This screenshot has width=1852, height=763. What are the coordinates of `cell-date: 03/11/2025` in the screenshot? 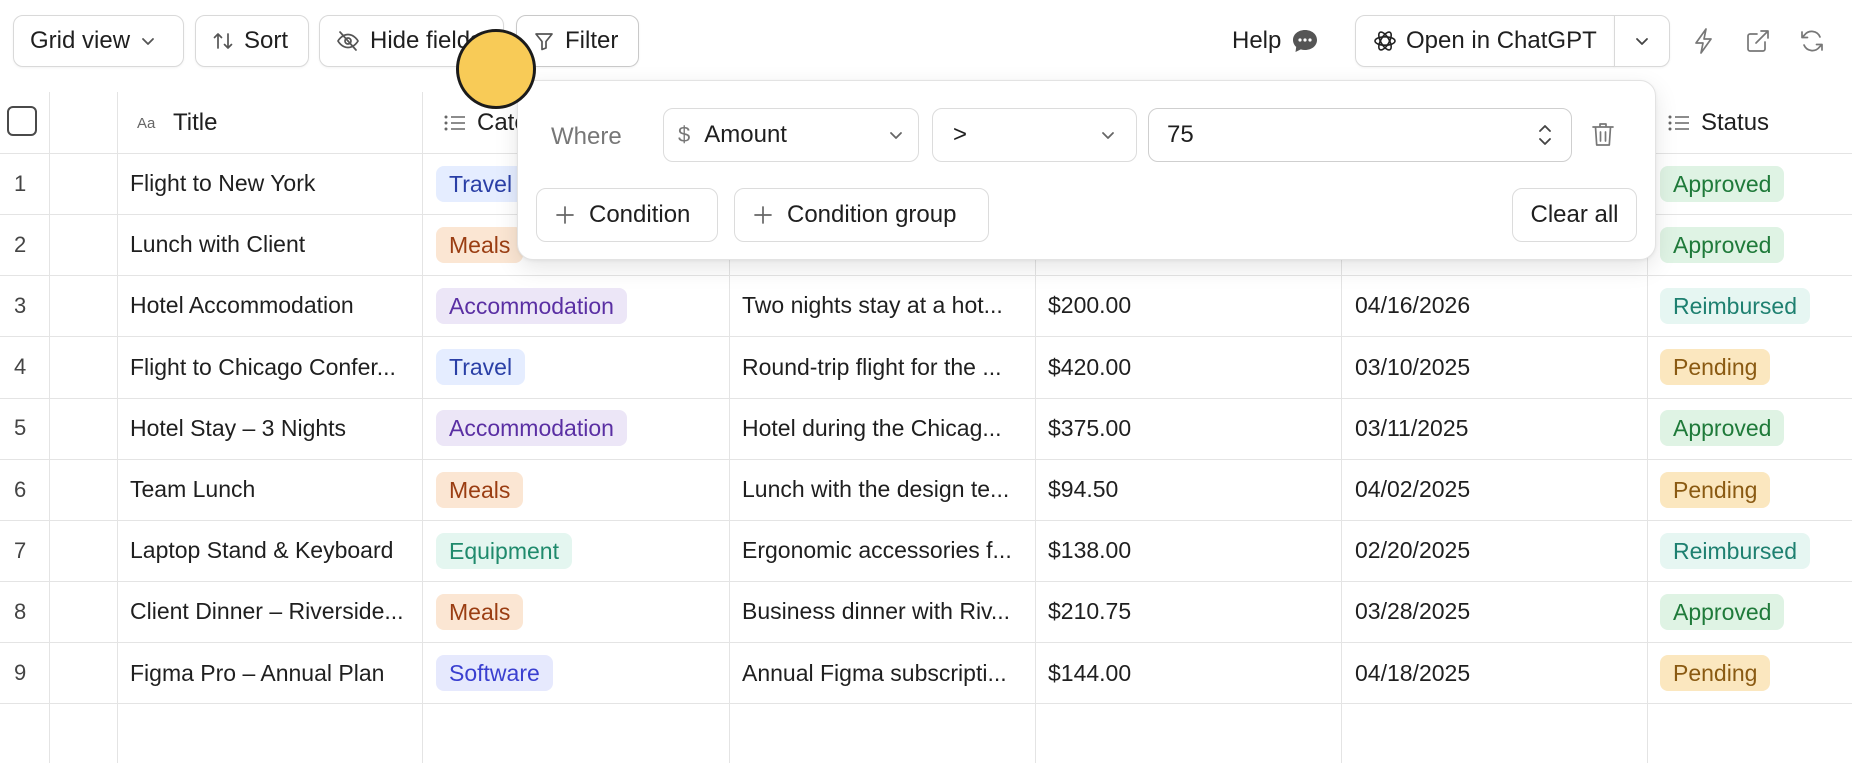 It's located at (1495, 428).